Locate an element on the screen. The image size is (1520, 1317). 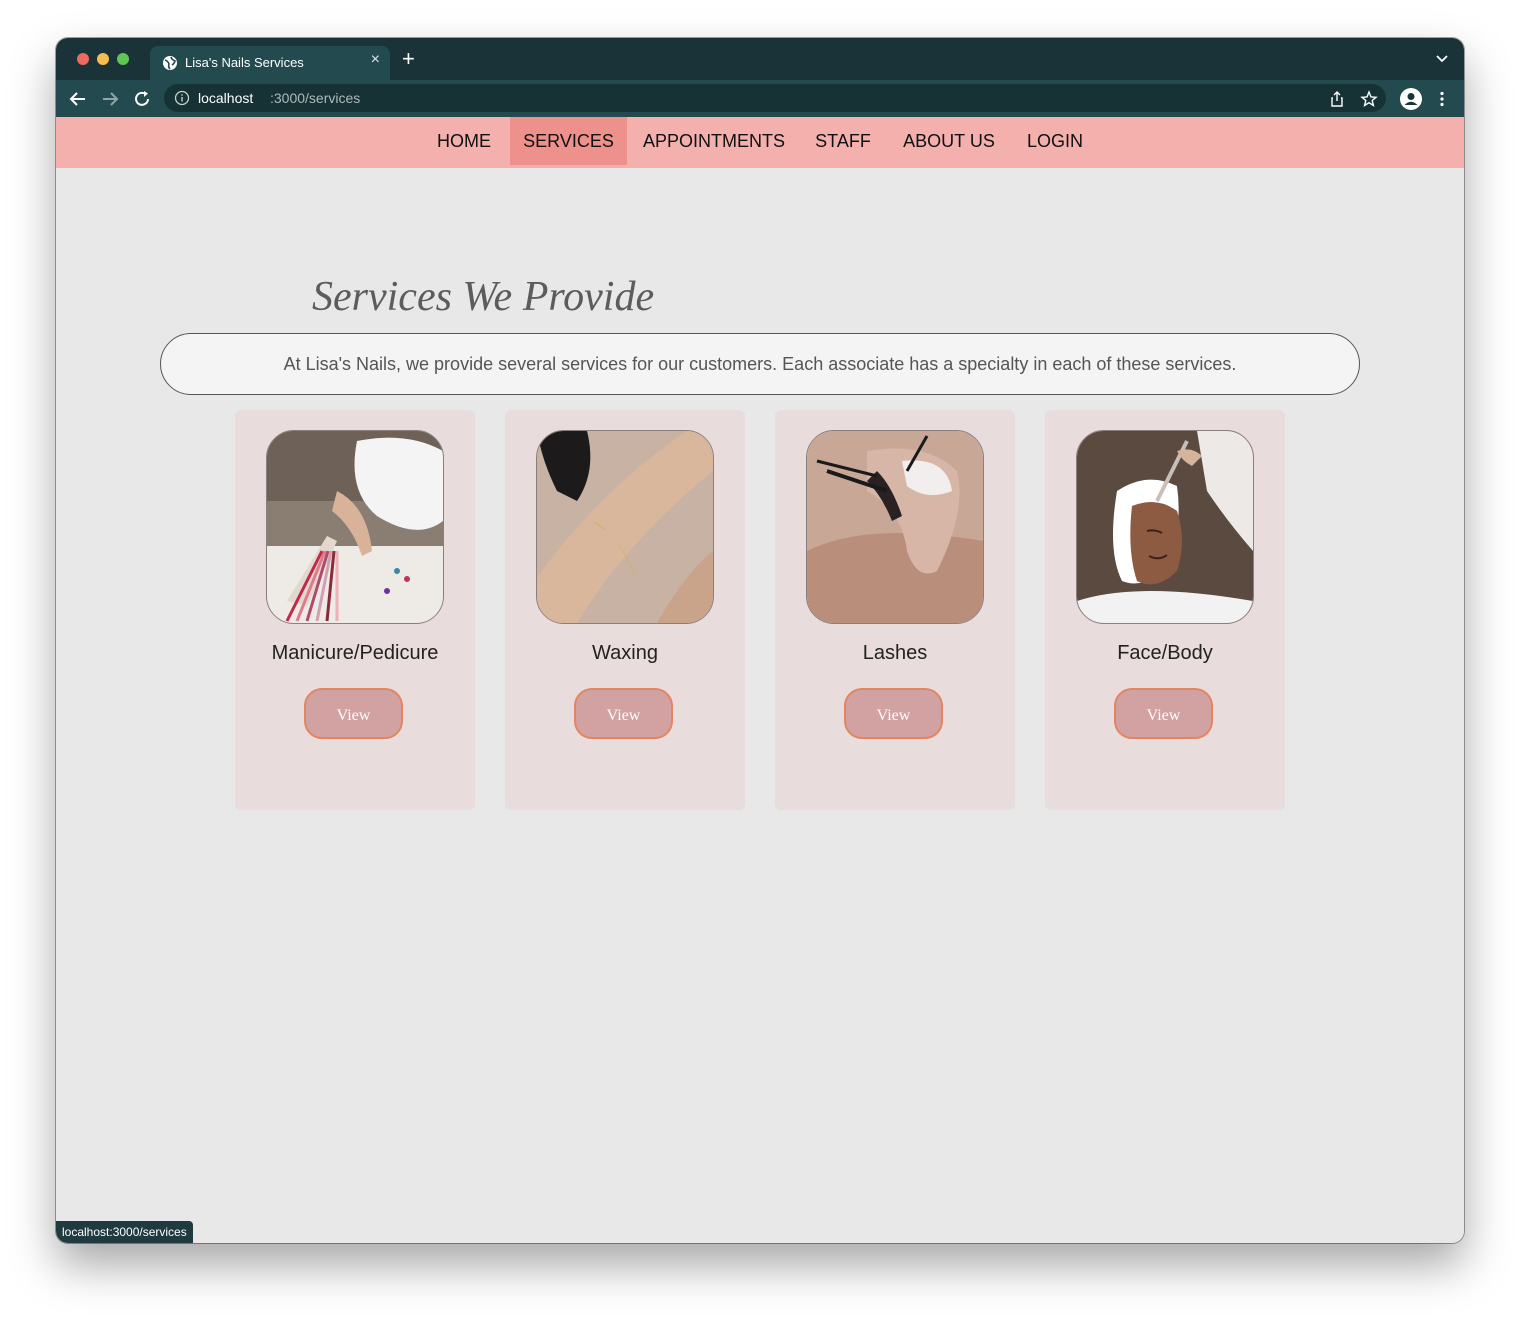
nav-appointments: APPOINTMENTS is located at coordinates (714, 141).